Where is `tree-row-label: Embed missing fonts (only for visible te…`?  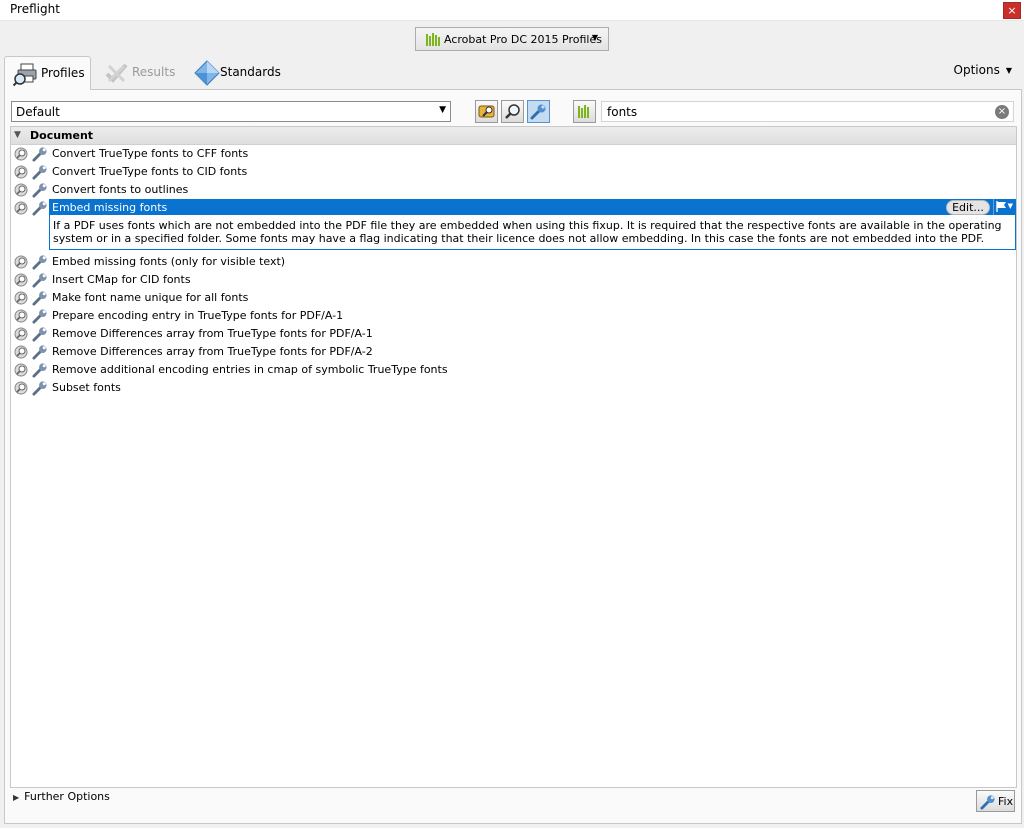
tree-row-label: Embed missing fonts (only for visible te… is located at coordinates (169, 261).